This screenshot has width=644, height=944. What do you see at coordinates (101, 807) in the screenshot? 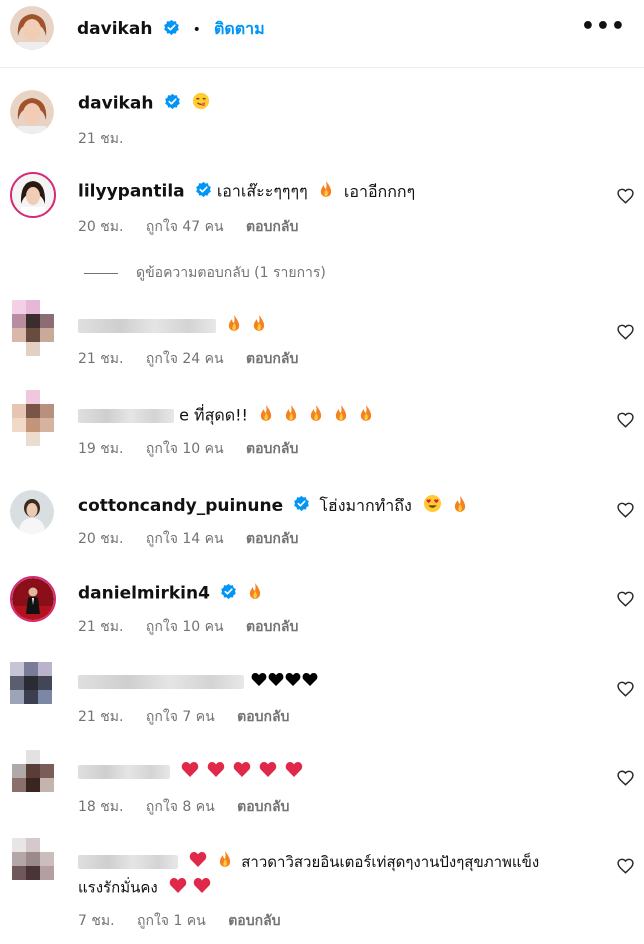
I see `comment-time: 18 ชม.` at bounding box center [101, 807].